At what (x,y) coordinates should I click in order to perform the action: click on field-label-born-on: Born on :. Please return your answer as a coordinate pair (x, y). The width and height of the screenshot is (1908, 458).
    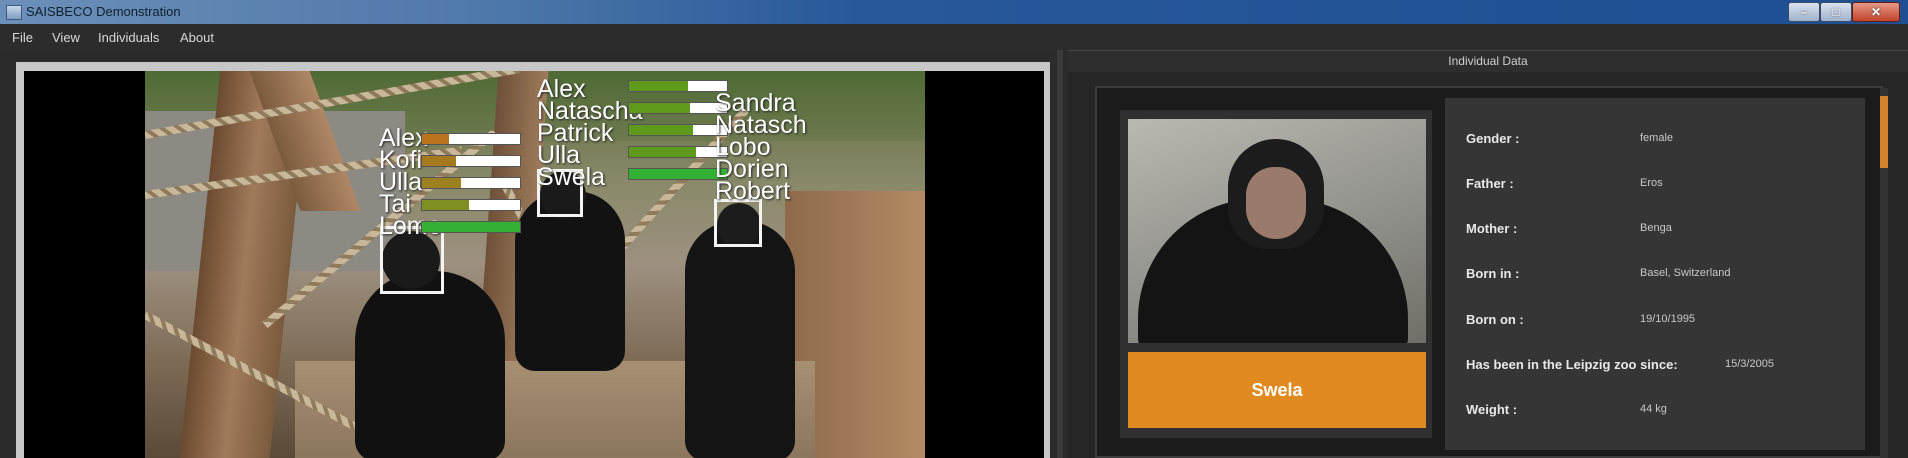
    Looking at the image, I should click on (1495, 319).